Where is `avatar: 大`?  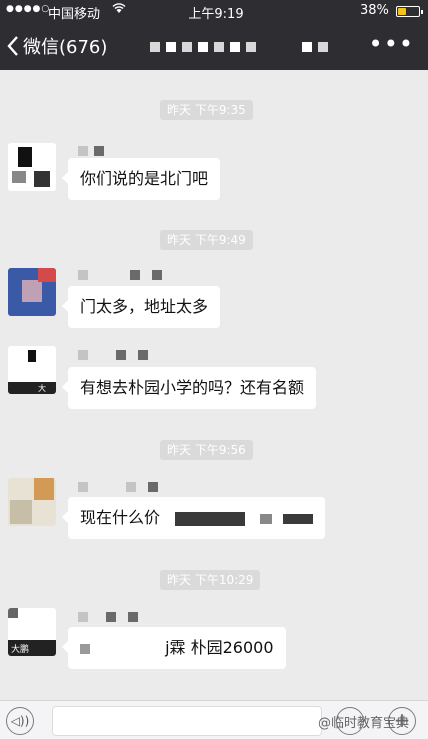
avatar: 大 is located at coordinates (32, 370).